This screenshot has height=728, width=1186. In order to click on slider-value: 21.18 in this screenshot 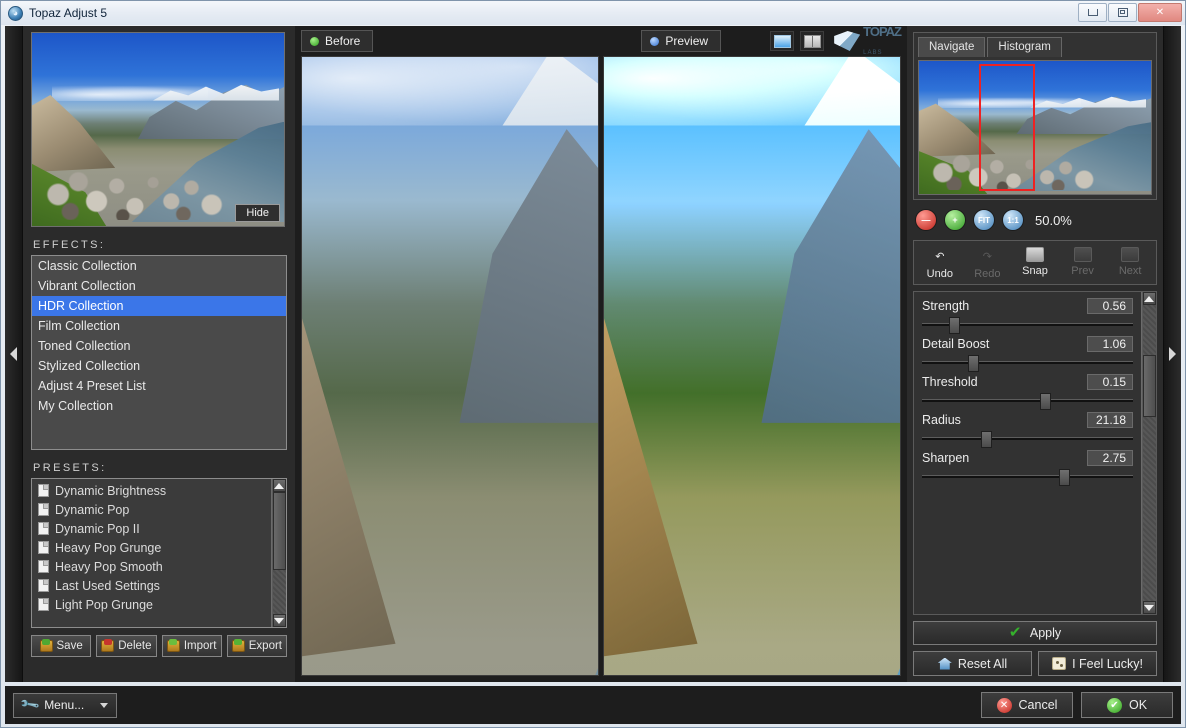, I will do `click(1110, 420)`.